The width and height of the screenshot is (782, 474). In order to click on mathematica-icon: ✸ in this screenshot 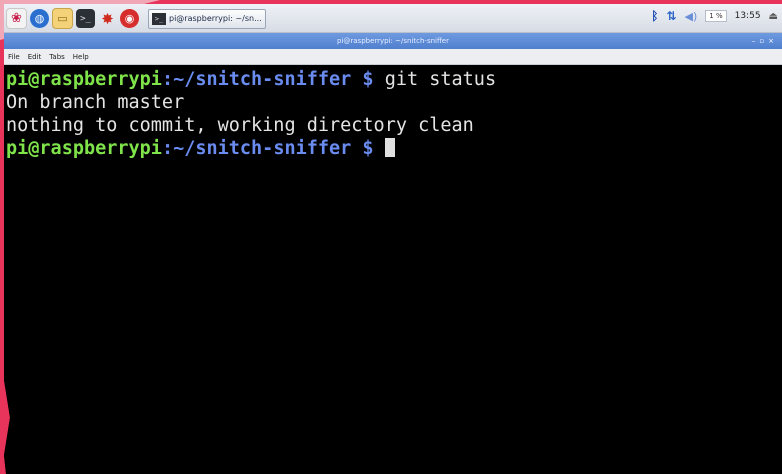, I will do `click(107, 18)`.